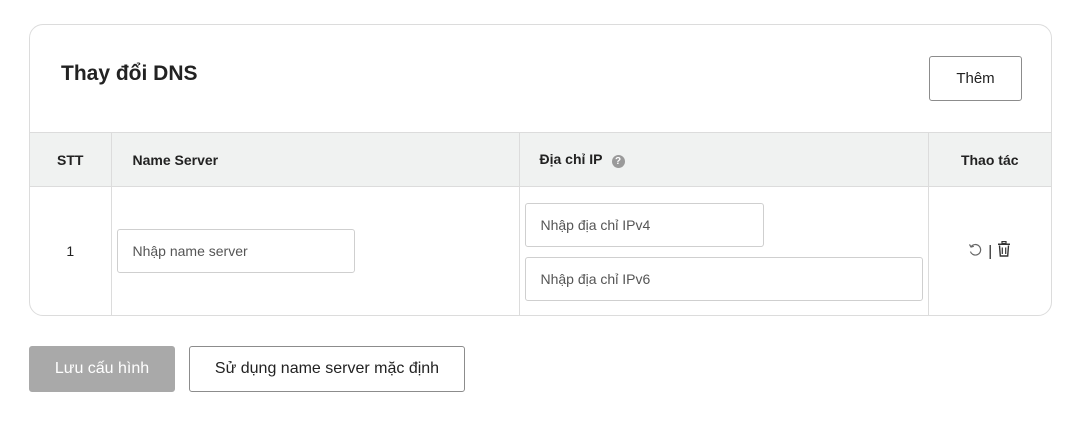 The image size is (1078, 422). I want to click on header-actions: Thao tác, so click(989, 159).